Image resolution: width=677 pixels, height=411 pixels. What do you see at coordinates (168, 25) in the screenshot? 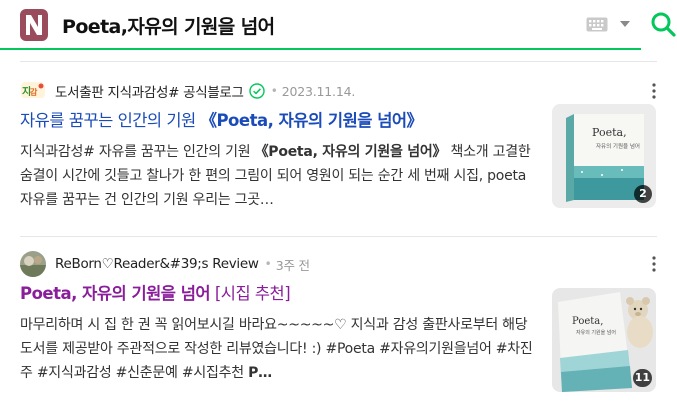
I see `search-query: Poeta,자유의 기원을 넘어` at bounding box center [168, 25].